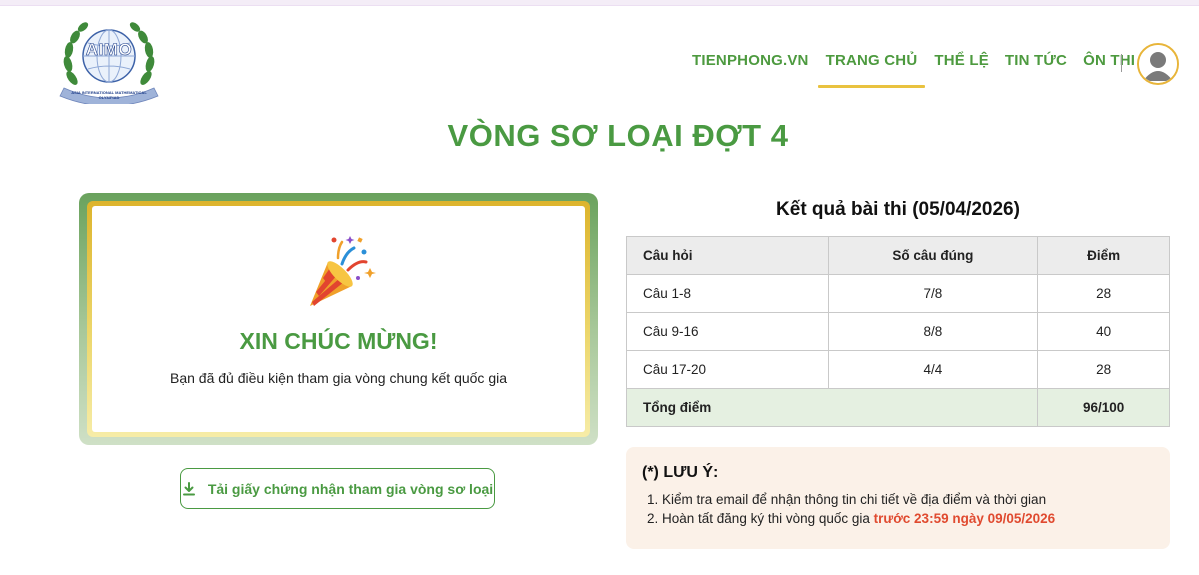  Describe the element at coordinates (933, 369) in the screenshot. I see `row-correct: 4/4` at that location.